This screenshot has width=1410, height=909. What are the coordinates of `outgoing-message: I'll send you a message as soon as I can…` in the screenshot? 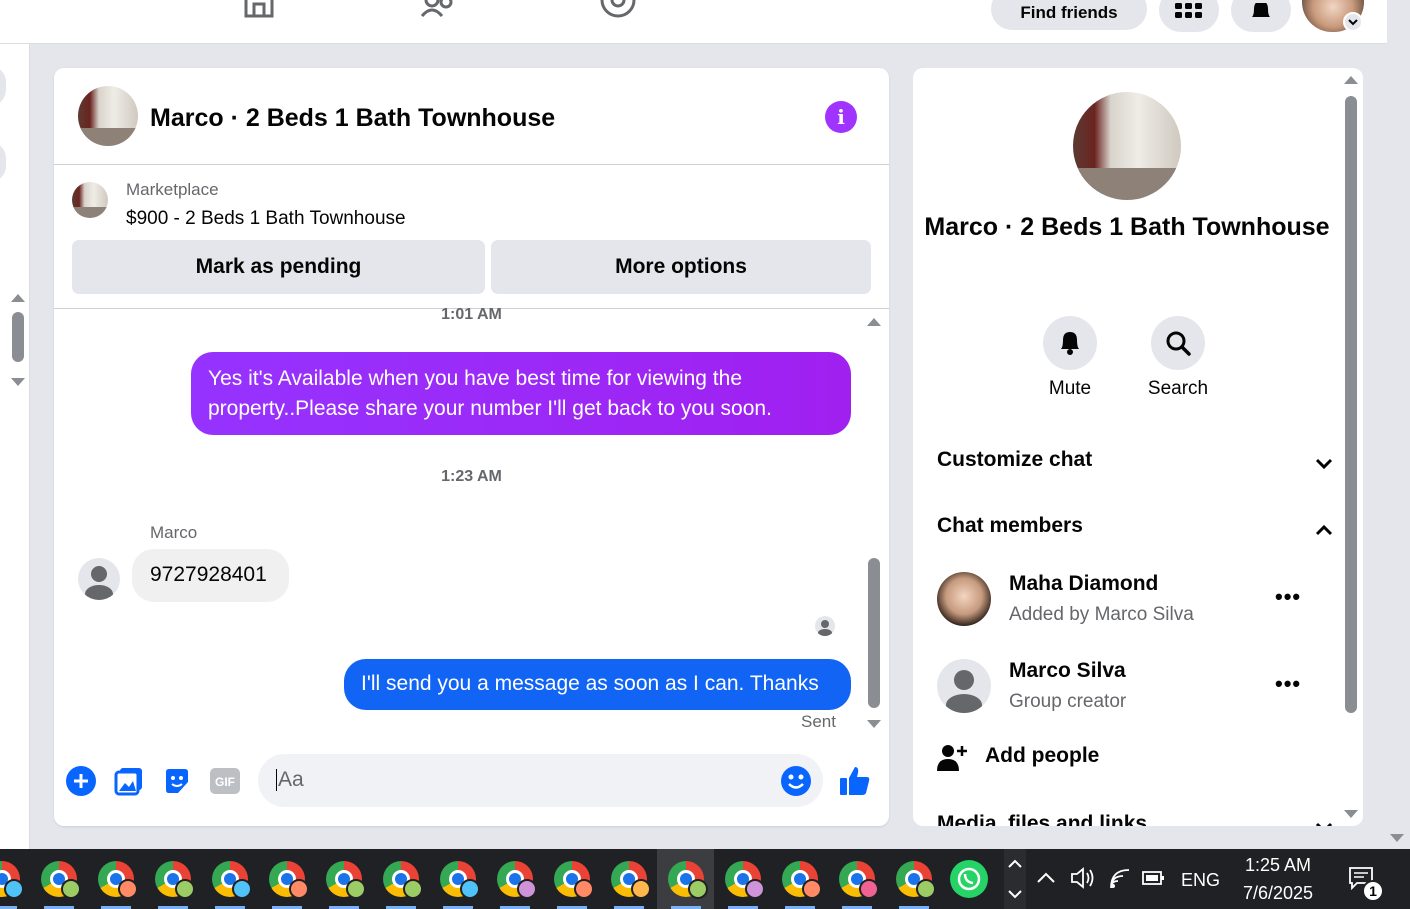 It's located at (597, 684).